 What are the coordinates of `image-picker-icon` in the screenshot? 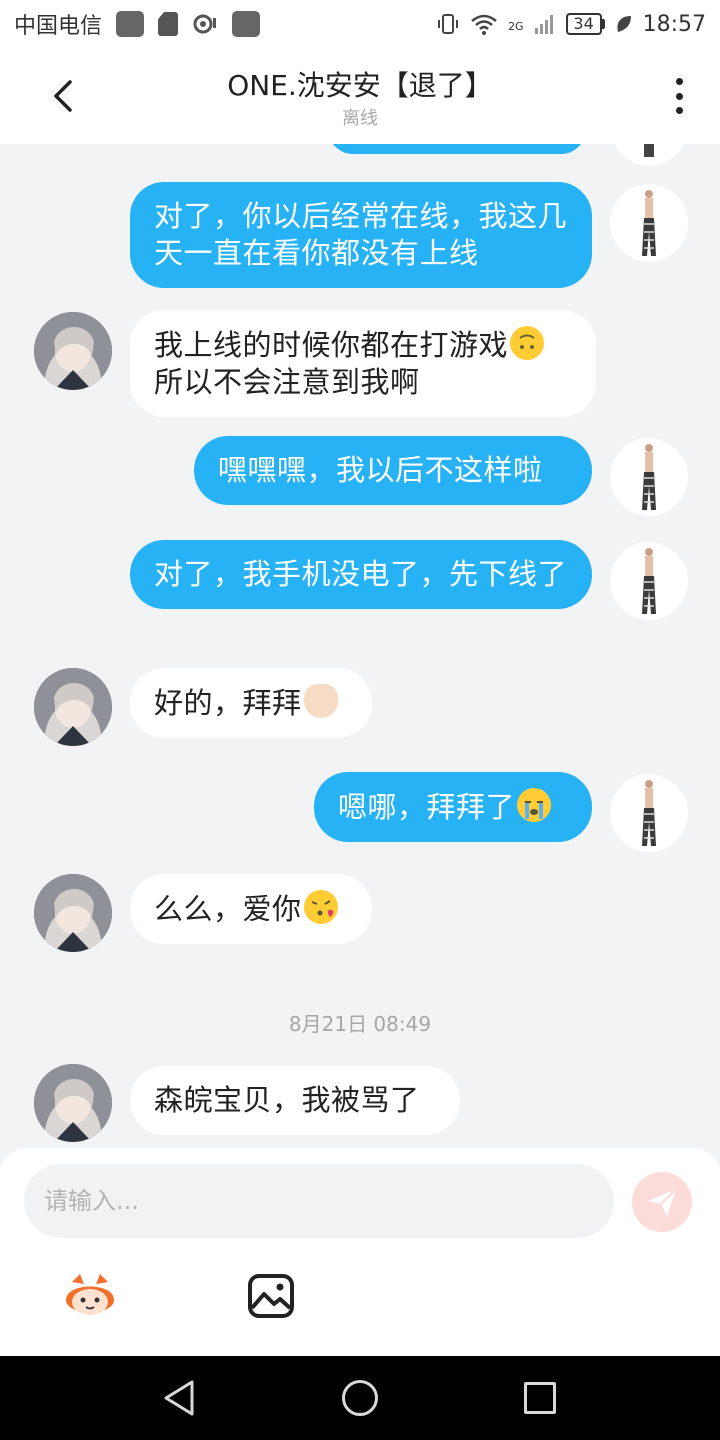 It's located at (272, 1296).